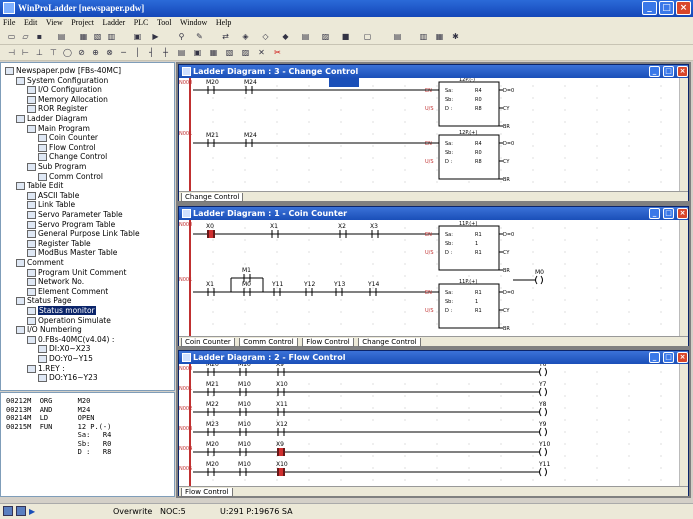 This screenshot has width=693, height=519. Describe the element at coordinates (141, 22) in the screenshot. I see `menu-plc: PLC` at that location.